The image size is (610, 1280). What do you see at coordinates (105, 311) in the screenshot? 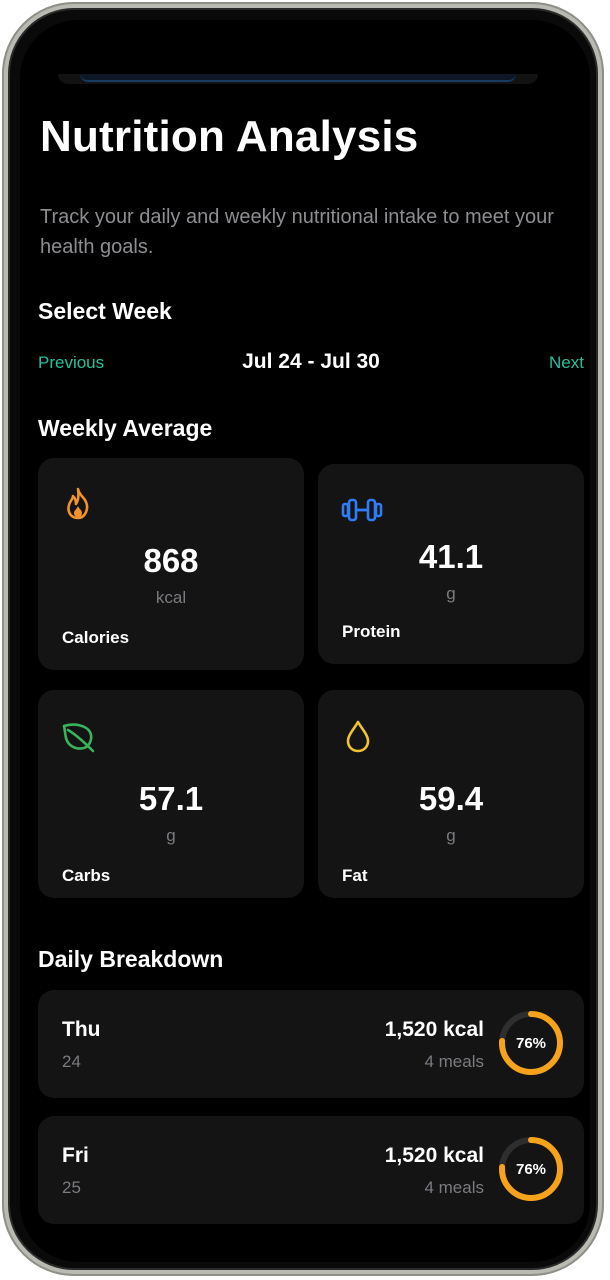
I see `select-week-heading: Select Week` at bounding box center [105, 311].